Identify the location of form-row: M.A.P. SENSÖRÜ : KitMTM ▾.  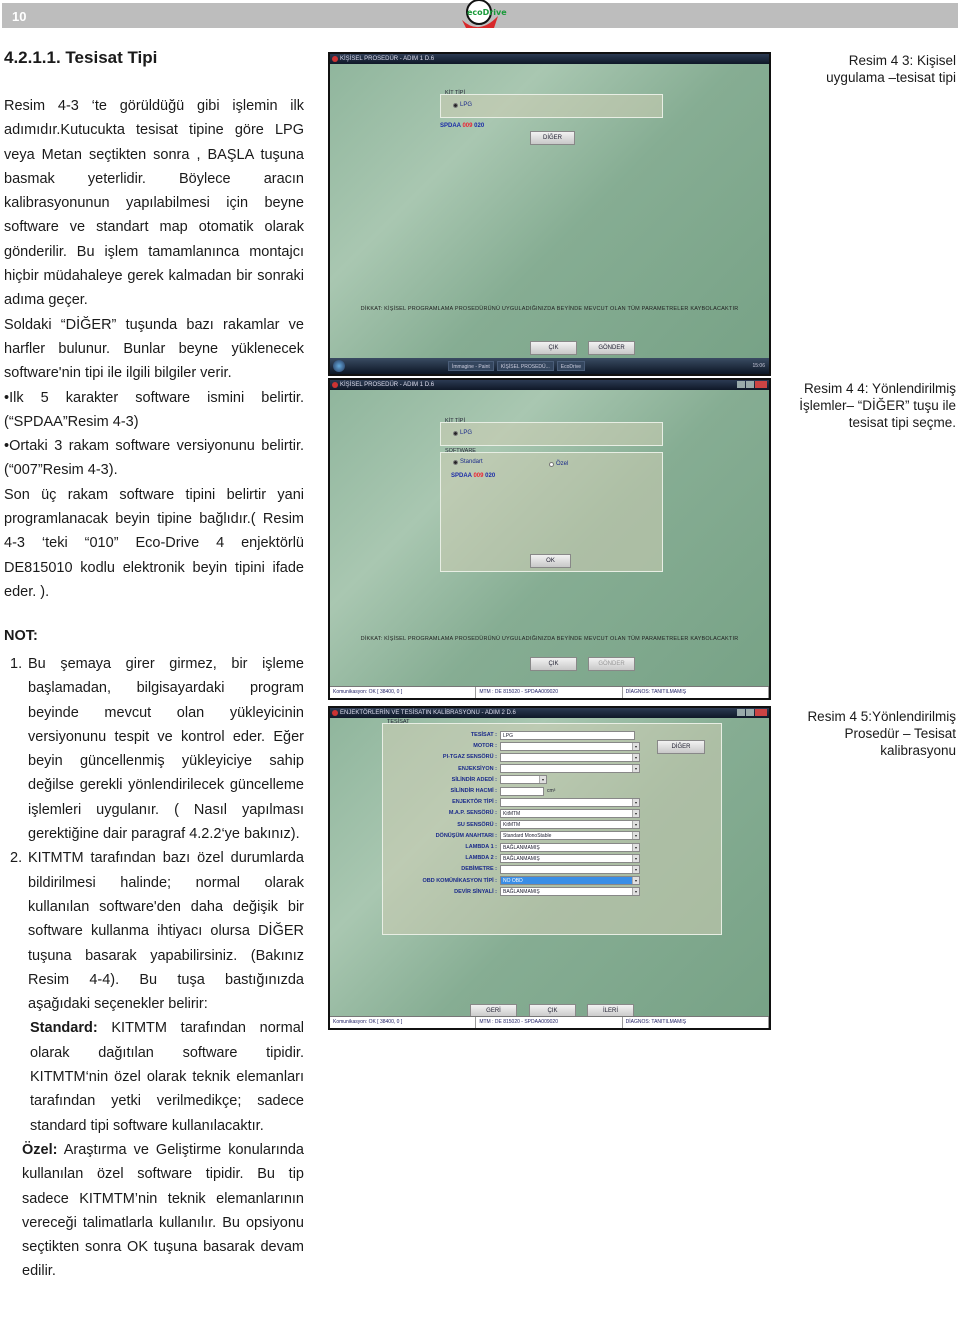
(500, 813).